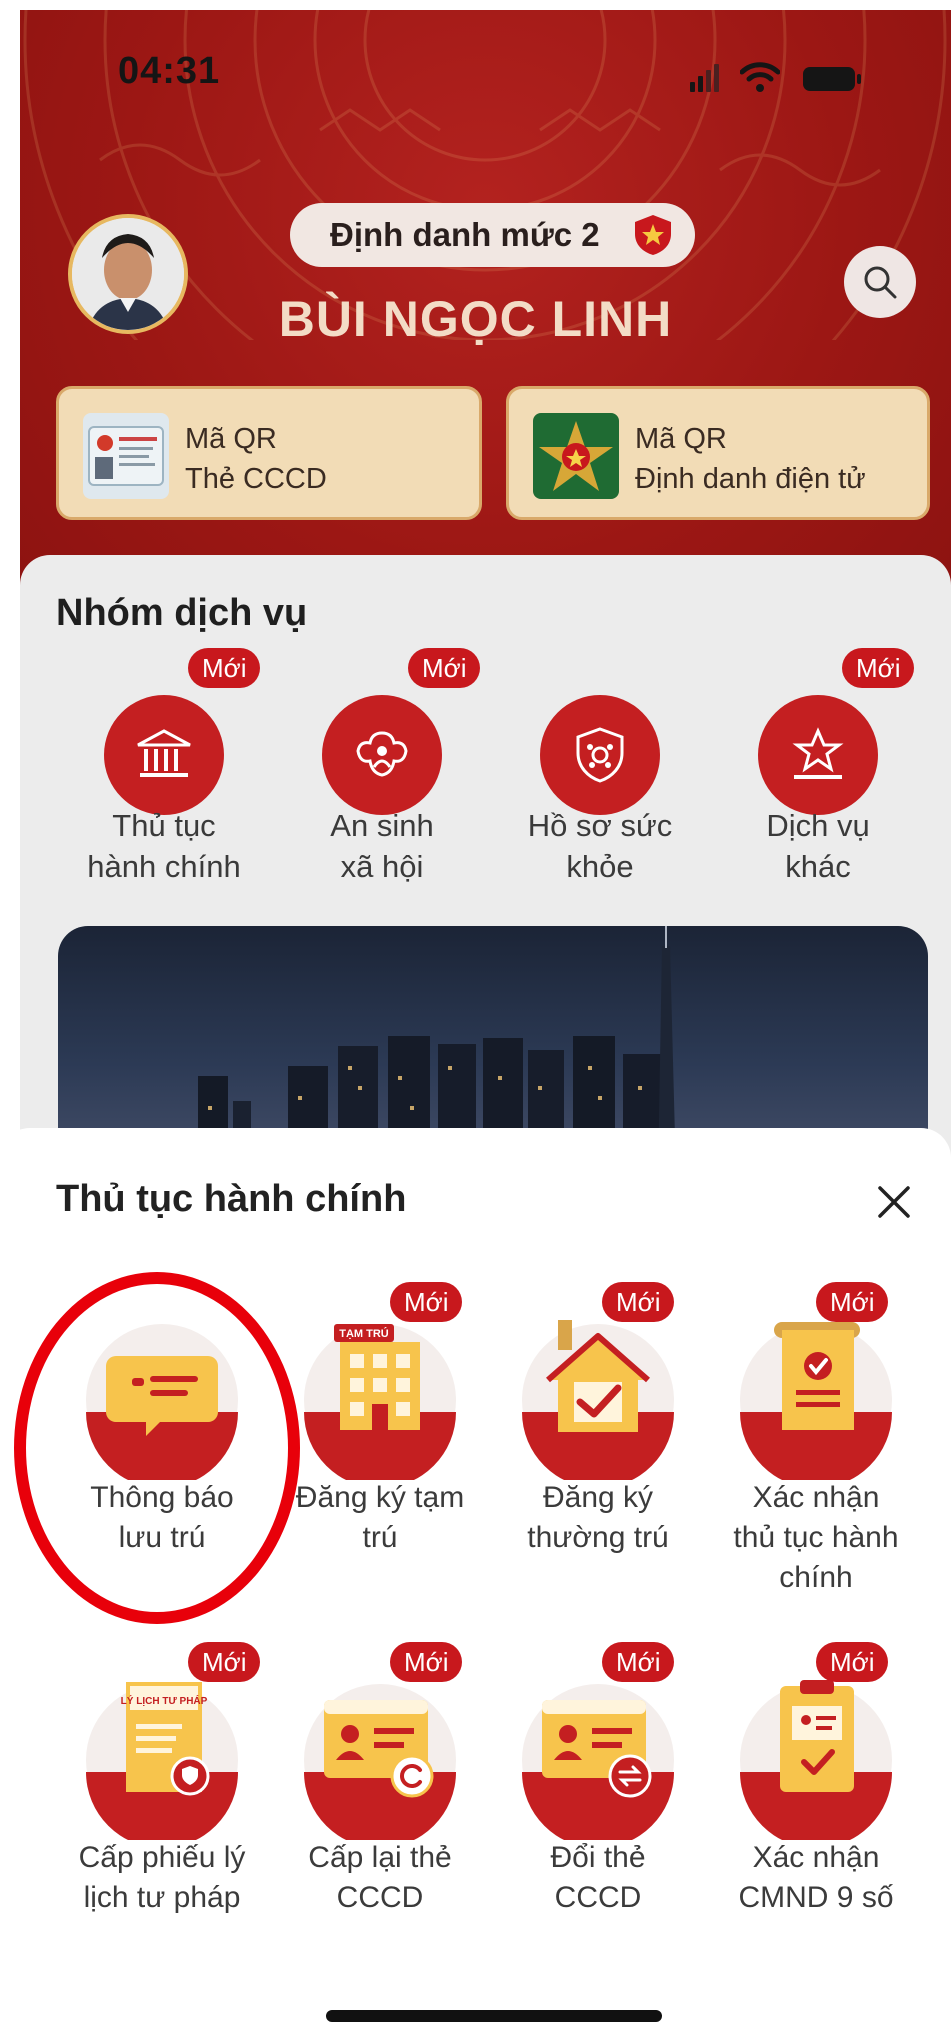 This screenshot has height=2035, width=951. What do you see at coordinates (162, 1878) in the screenshot?
I see `procedure-label: Cấp phiếu lý lịch tư pháp` at bounding box center [162, 1878].